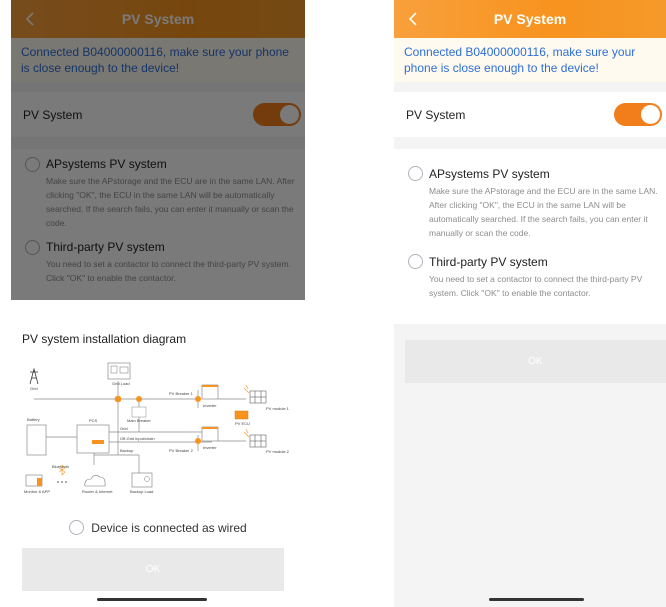 This screenshot has height=607, width=666. Describe the element at coordinates (127, 450) in the screenshot. I see `label-backup: Backup` at that location.